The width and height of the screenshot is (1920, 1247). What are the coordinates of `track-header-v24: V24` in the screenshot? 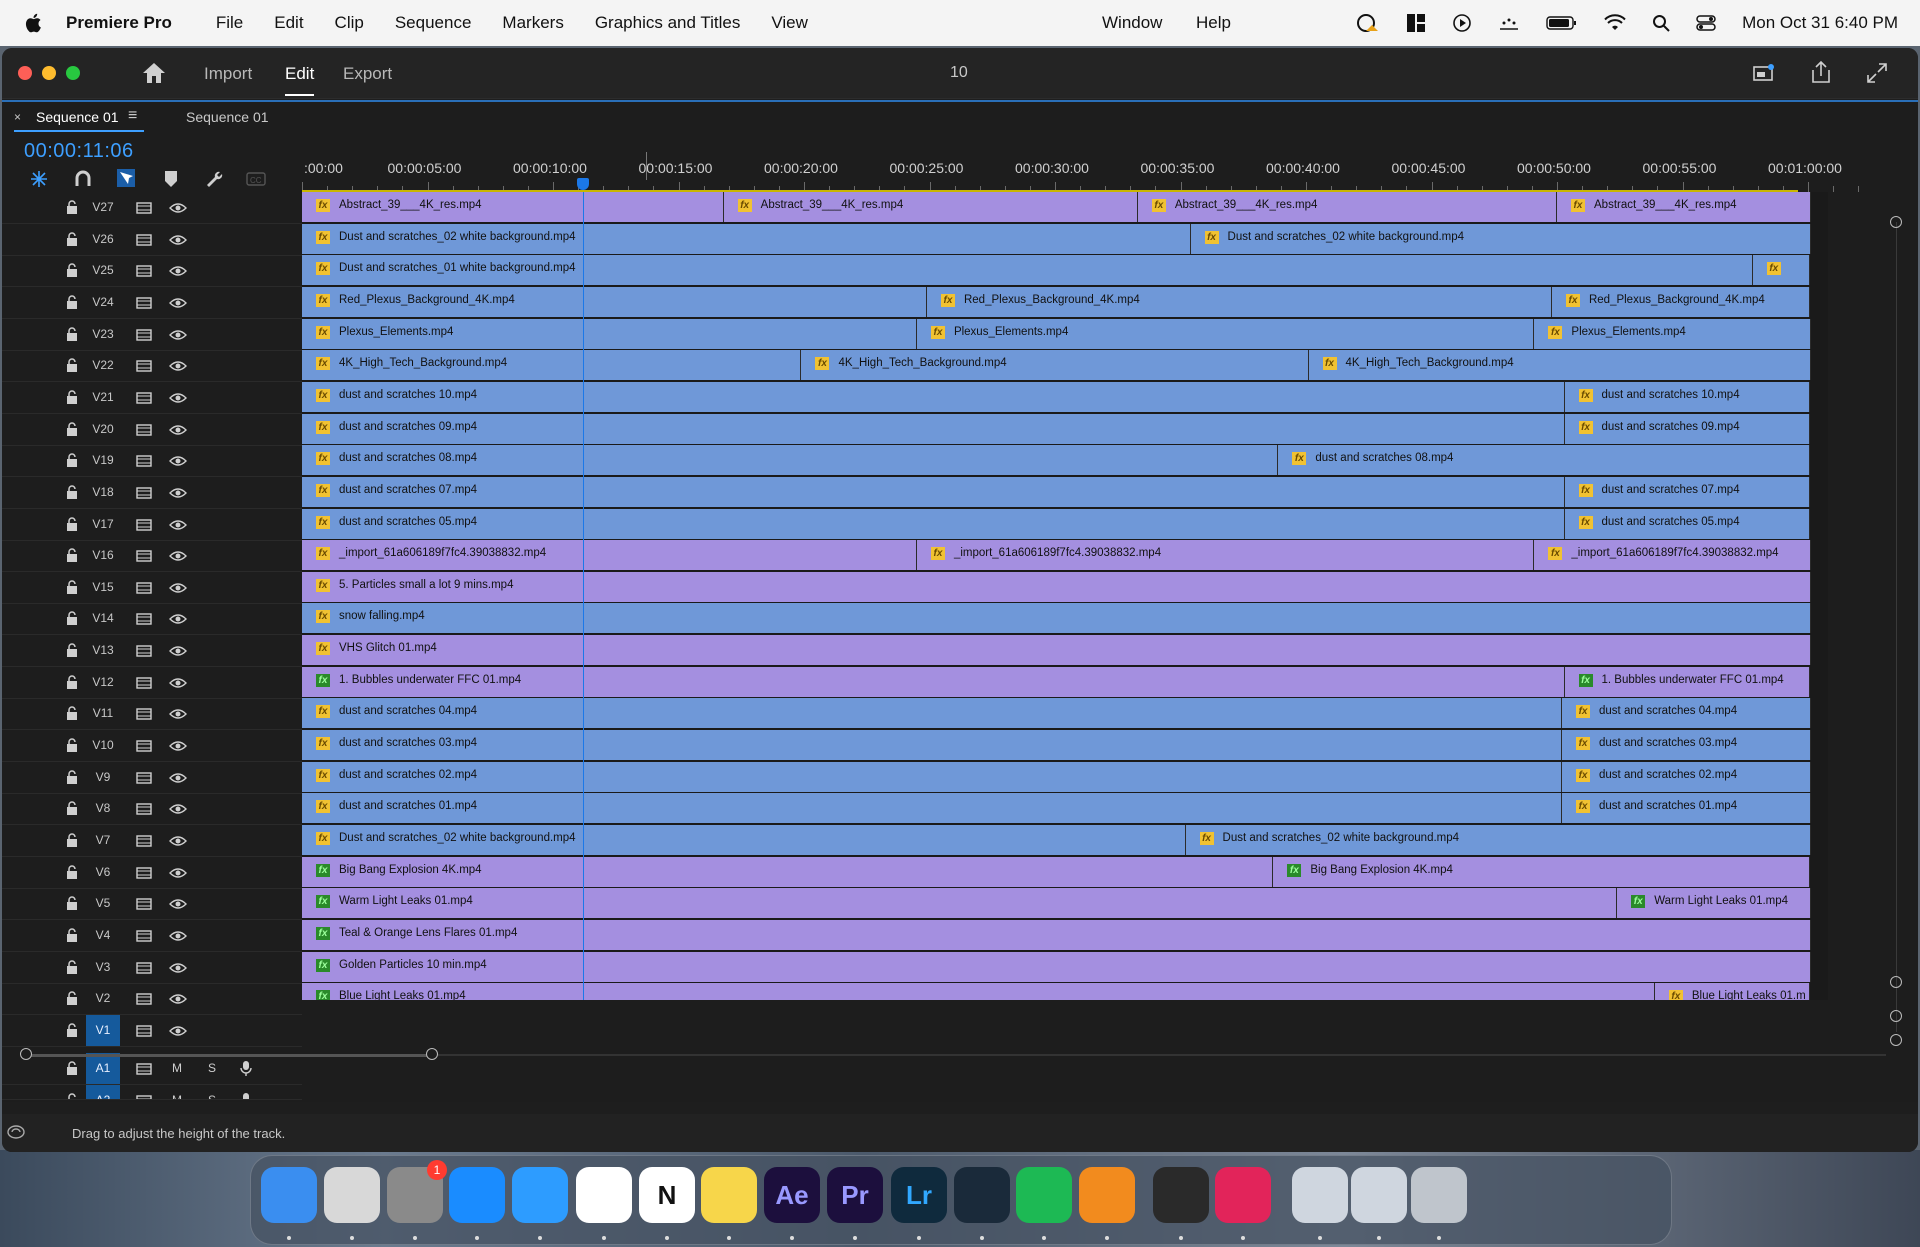 It's located at (152, 303).